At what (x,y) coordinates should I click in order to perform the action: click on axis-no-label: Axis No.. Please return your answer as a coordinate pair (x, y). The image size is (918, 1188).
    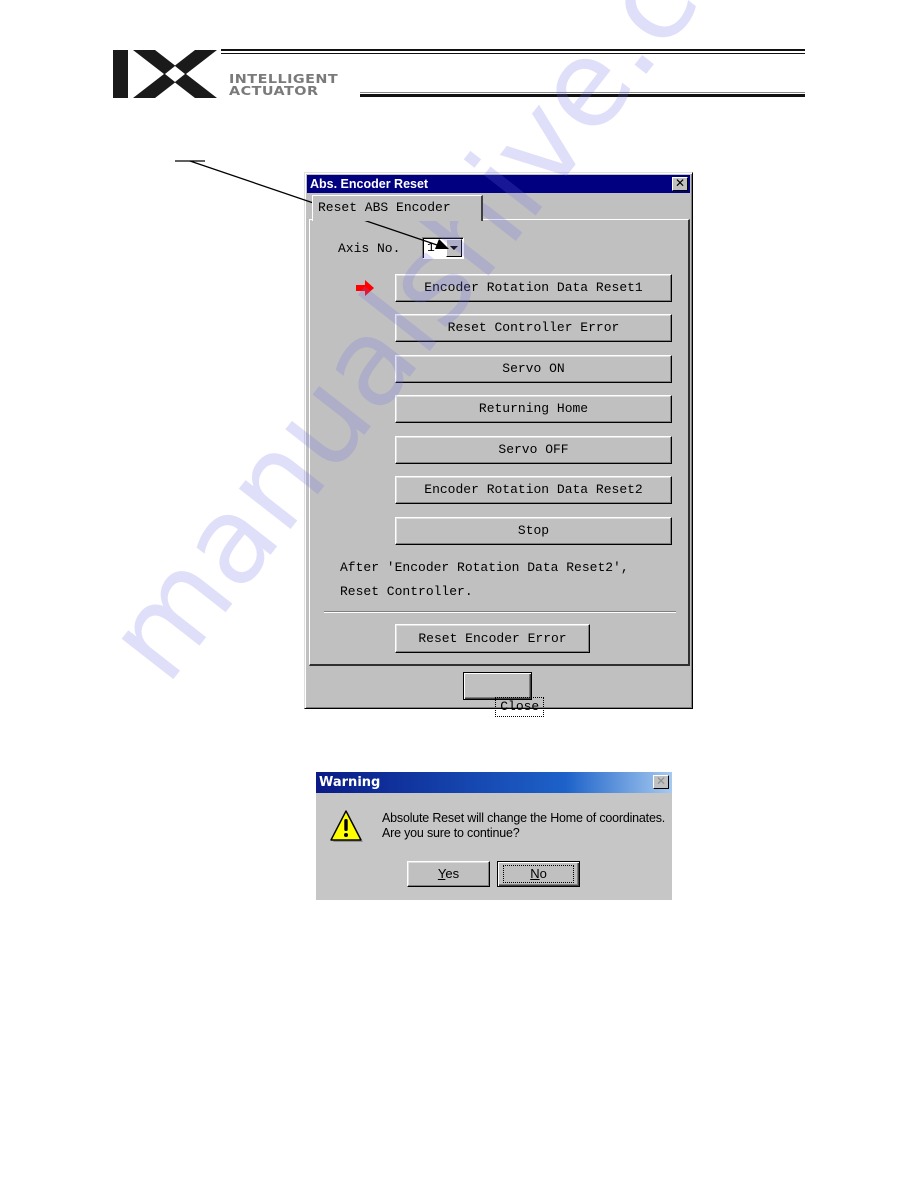
    Looking at the image, I should click on (369, 248).